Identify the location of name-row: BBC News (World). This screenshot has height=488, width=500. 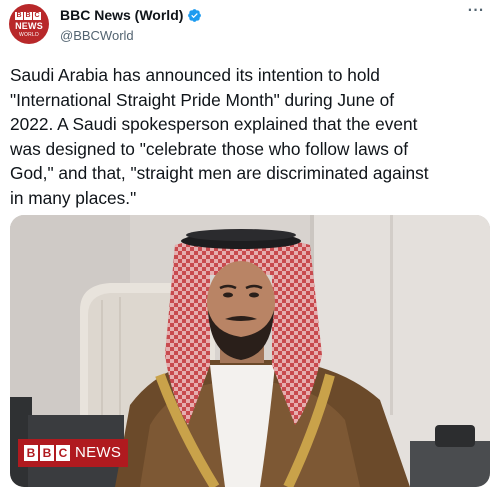
(131, 15).